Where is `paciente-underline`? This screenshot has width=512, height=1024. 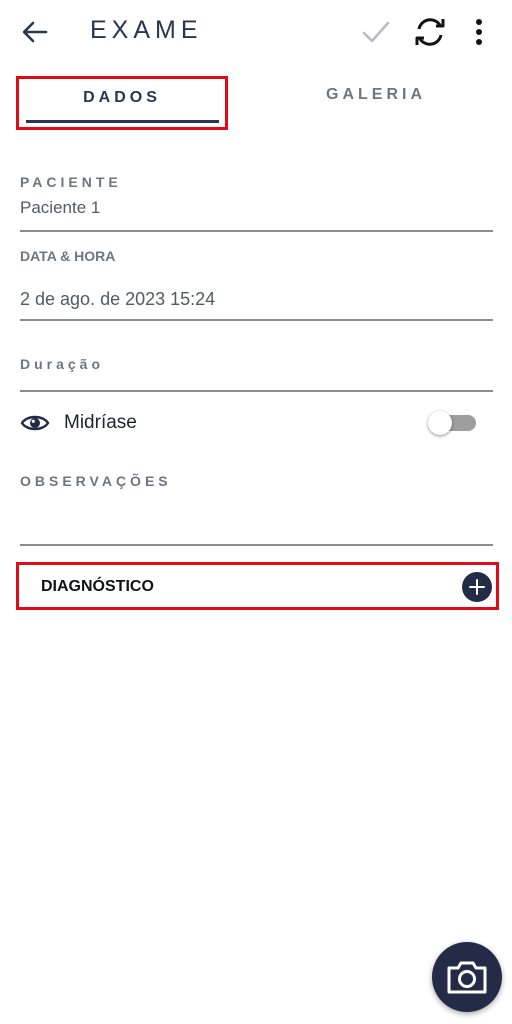 paciente-underline is located at coordinates (256, 231).